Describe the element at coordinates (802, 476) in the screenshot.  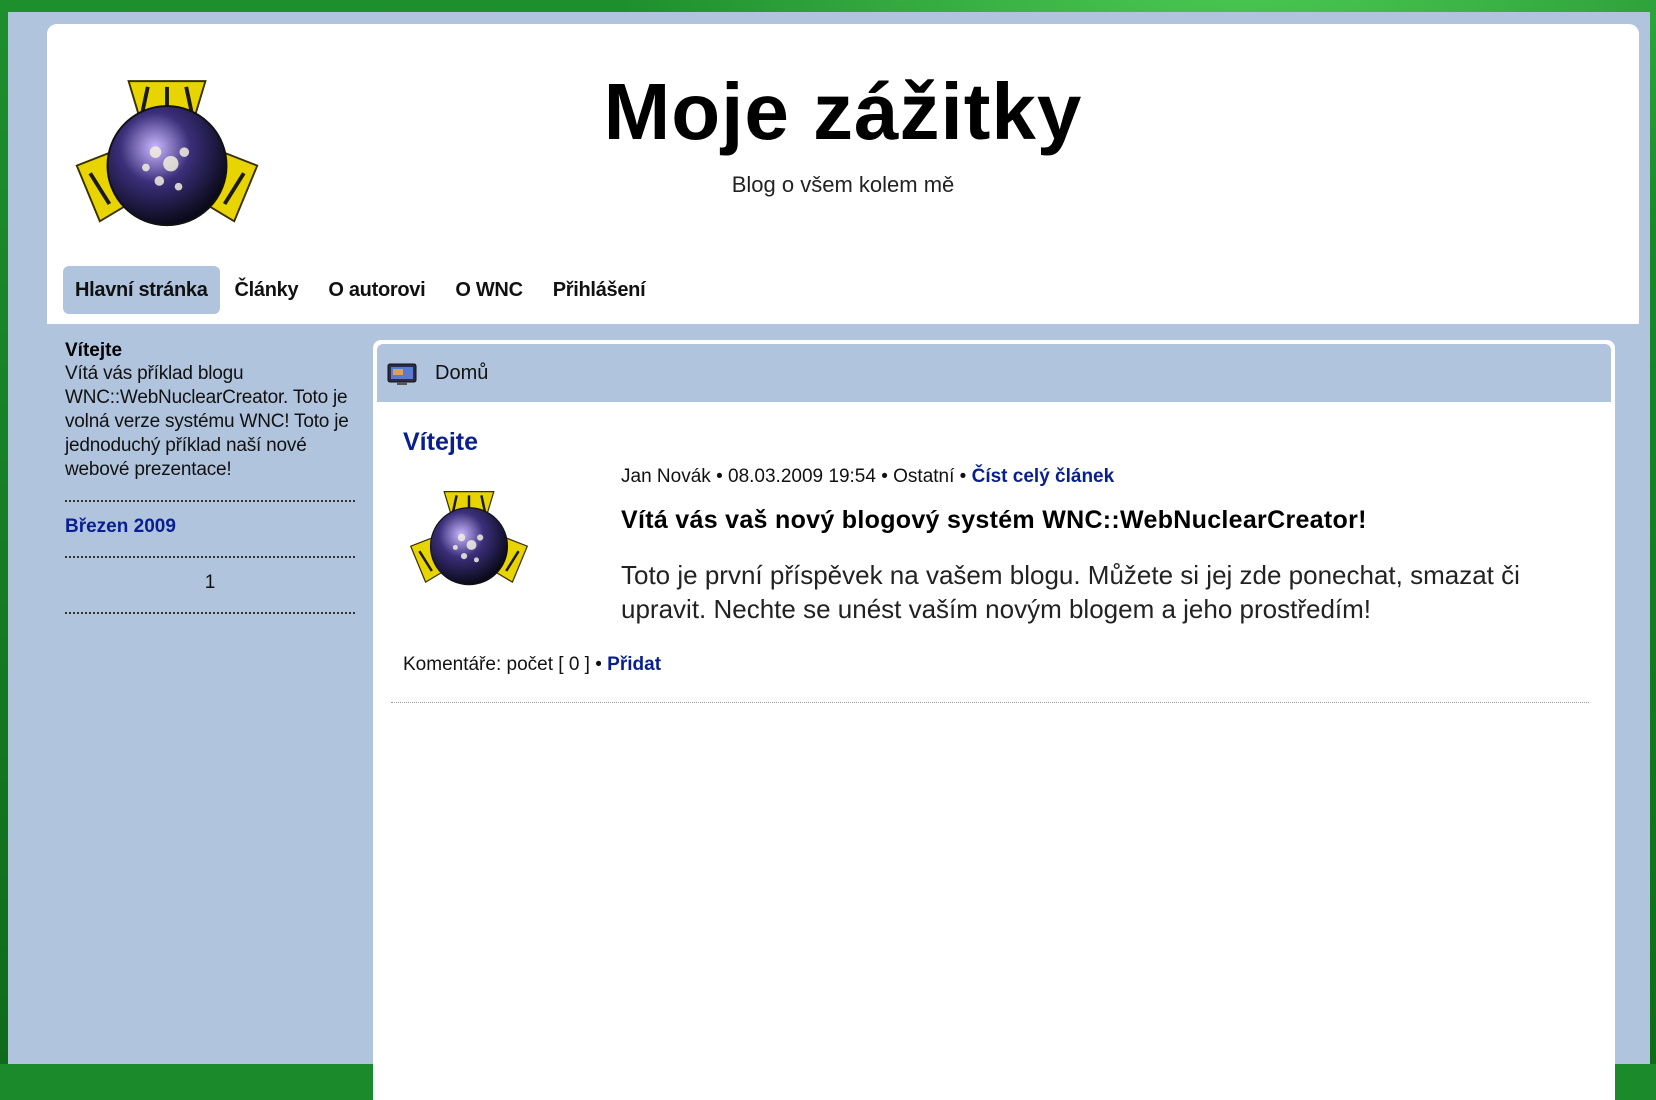
I see `post-date: 08.03.2009 19:54` at that location.